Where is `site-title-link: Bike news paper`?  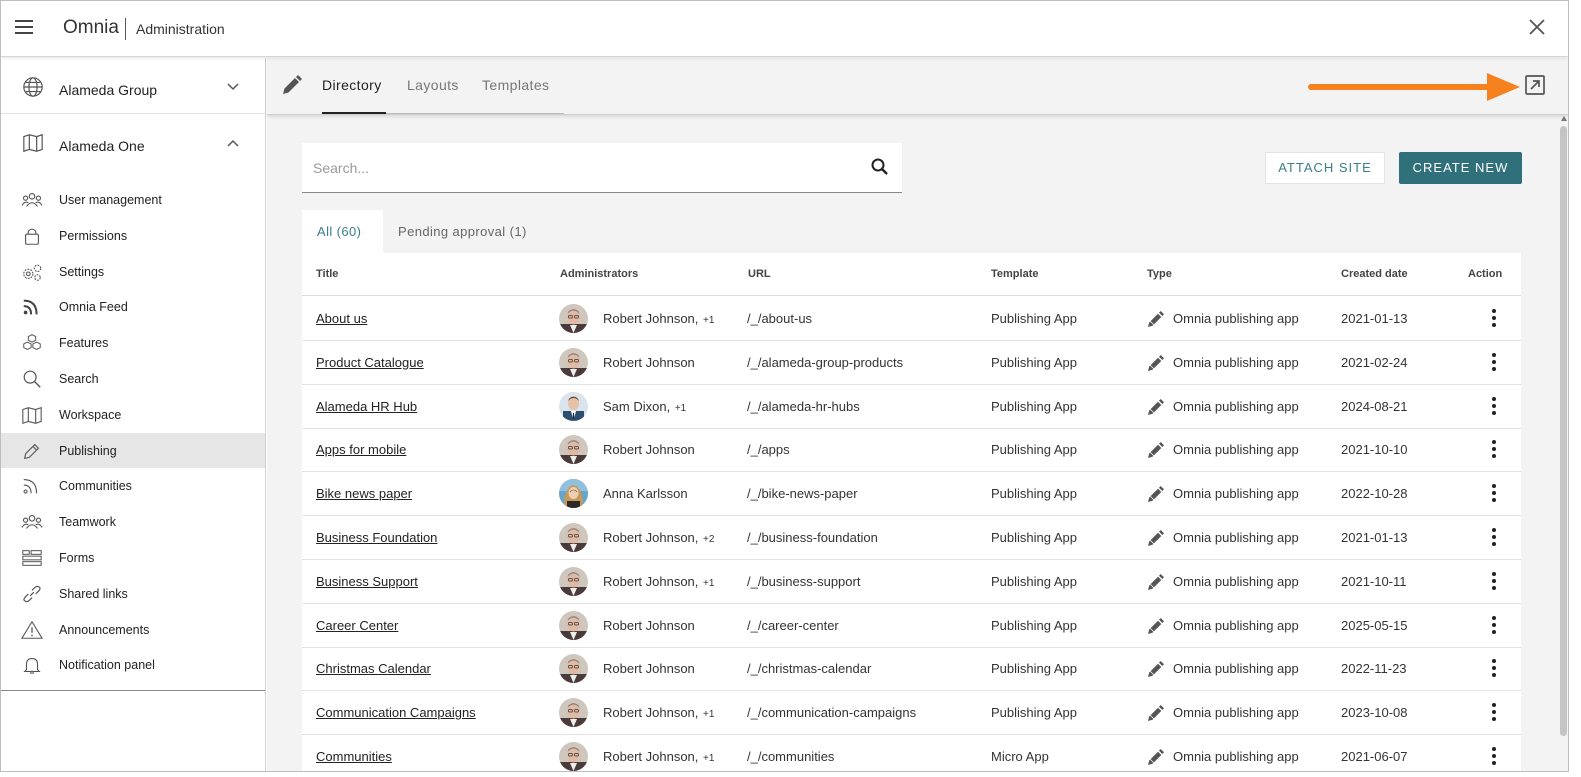 site-title-link: Bike news paper is located at coordinates (364, 493).